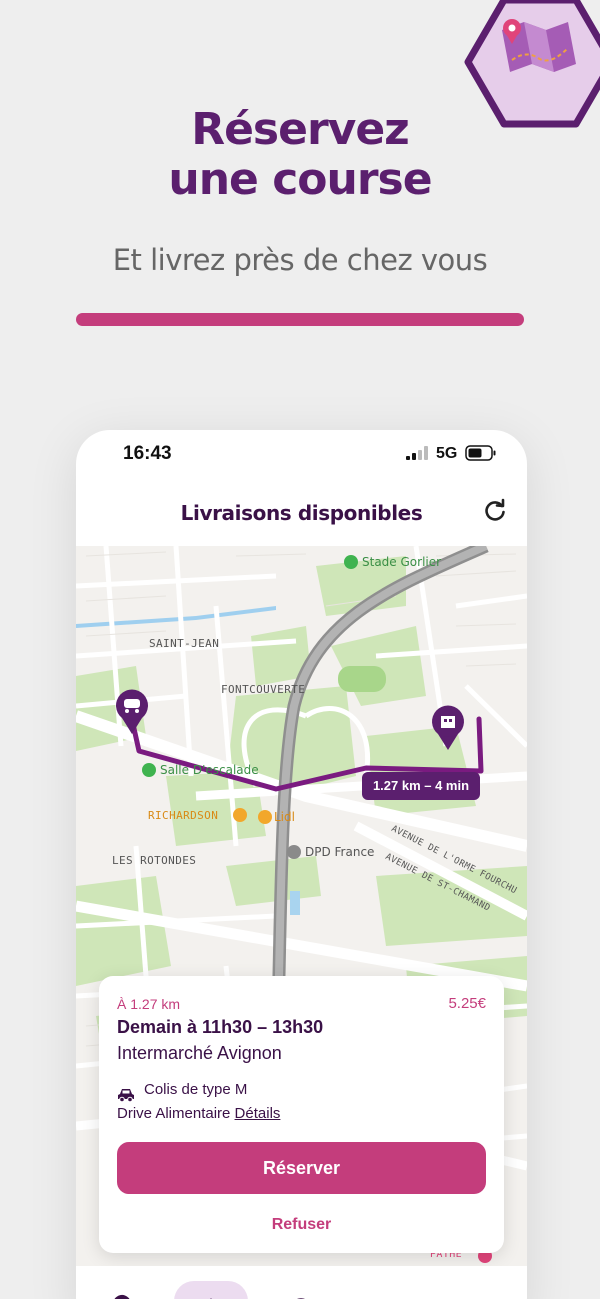 The height and width of the screenshot is (1299, 600). What do you see at coordinates (122, 1287) in the screenshot?
I see `nav-tools-icon` at bounding box center [122, 1287].